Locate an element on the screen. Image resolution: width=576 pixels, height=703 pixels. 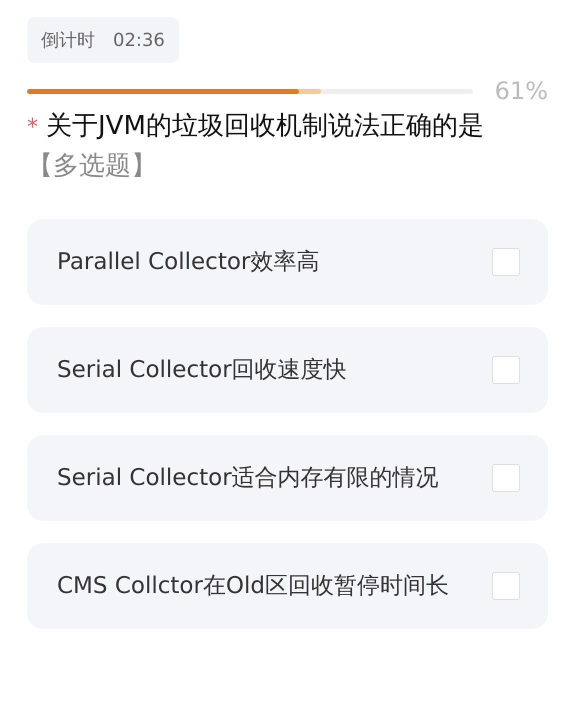
required-mark: * is located at coordinates (32, 127).